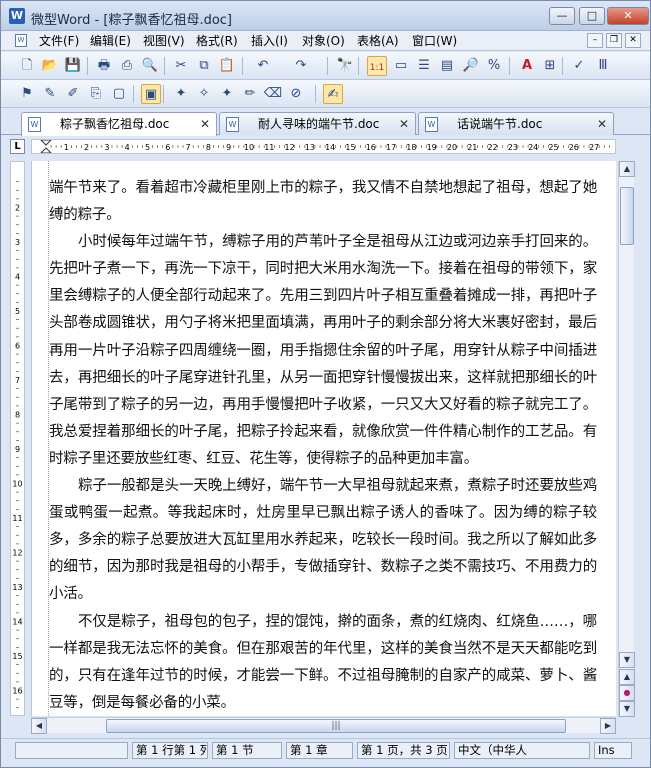 The width and height of the screenshot is (651, 768). Describe the element at coordinates (527, 66) in the screenshot. I see `font-color-button: A` at that location.